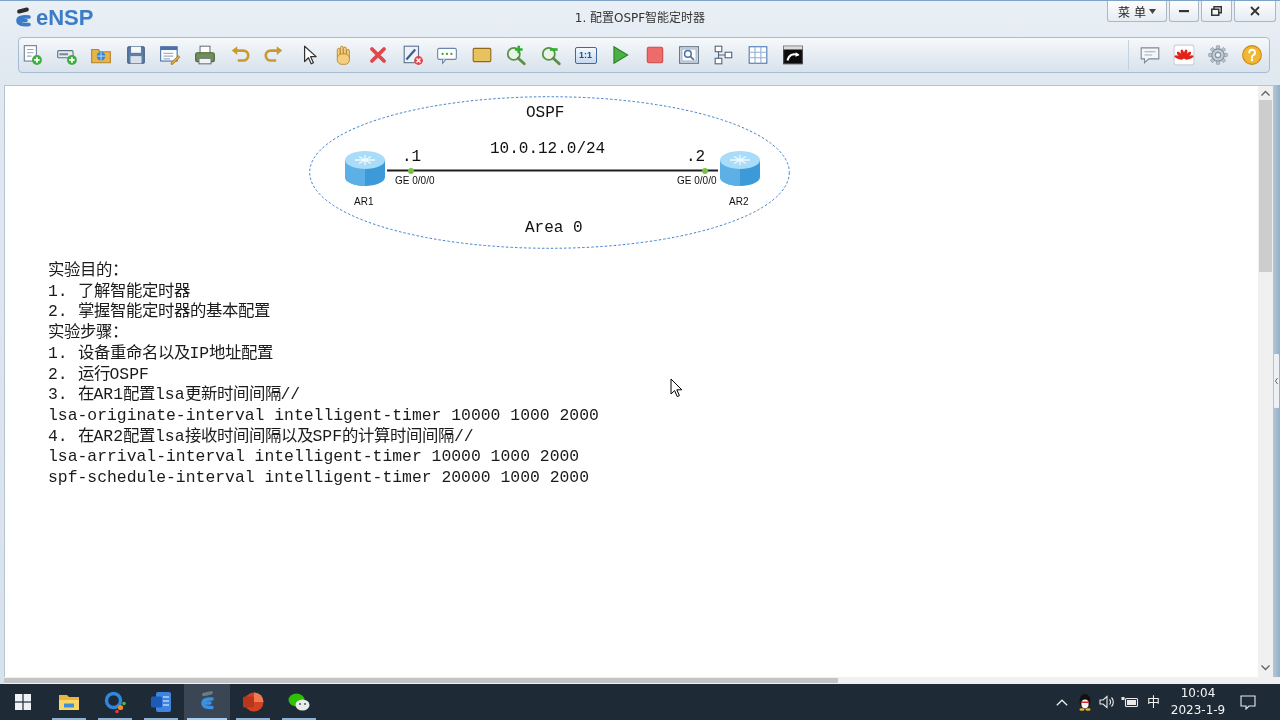 Image resolution: width=1280 pixels, height=720 pixels. I want to click on grid-icon, so click(758, 55).